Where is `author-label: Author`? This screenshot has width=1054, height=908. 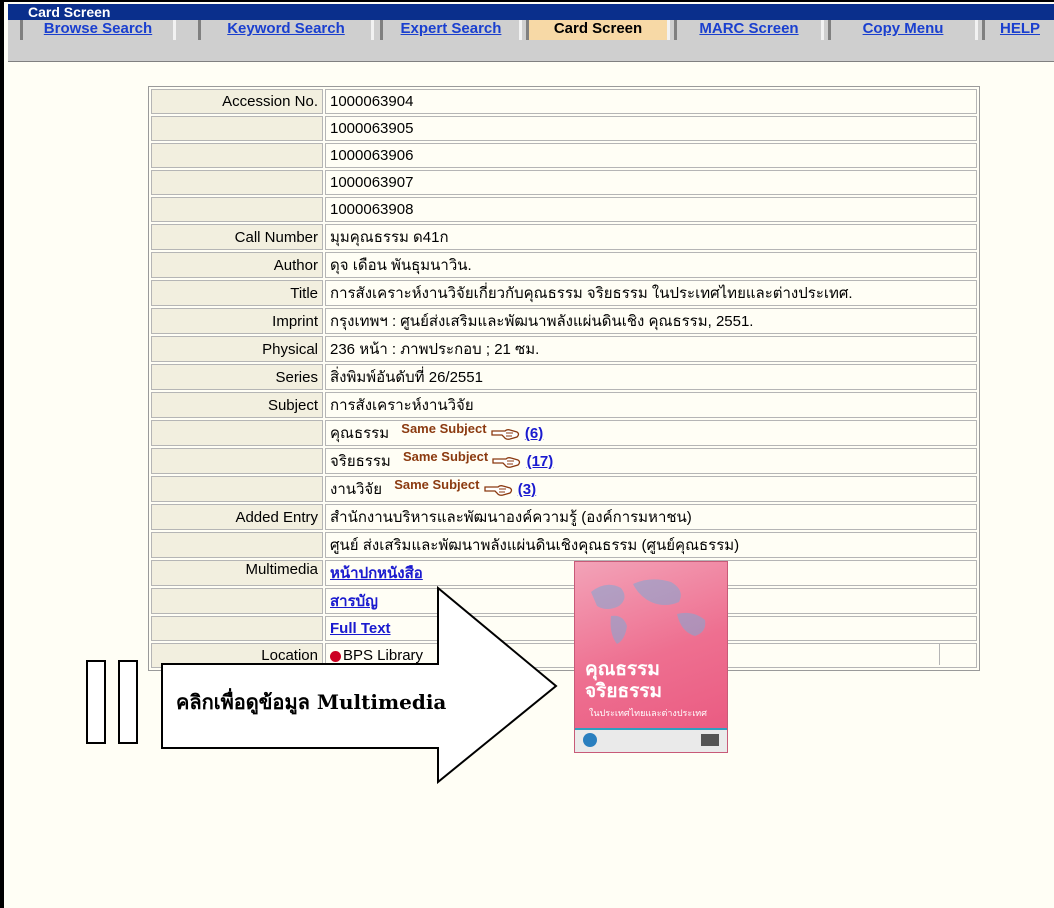
author-label: Author is located at coordinates (237, 265).